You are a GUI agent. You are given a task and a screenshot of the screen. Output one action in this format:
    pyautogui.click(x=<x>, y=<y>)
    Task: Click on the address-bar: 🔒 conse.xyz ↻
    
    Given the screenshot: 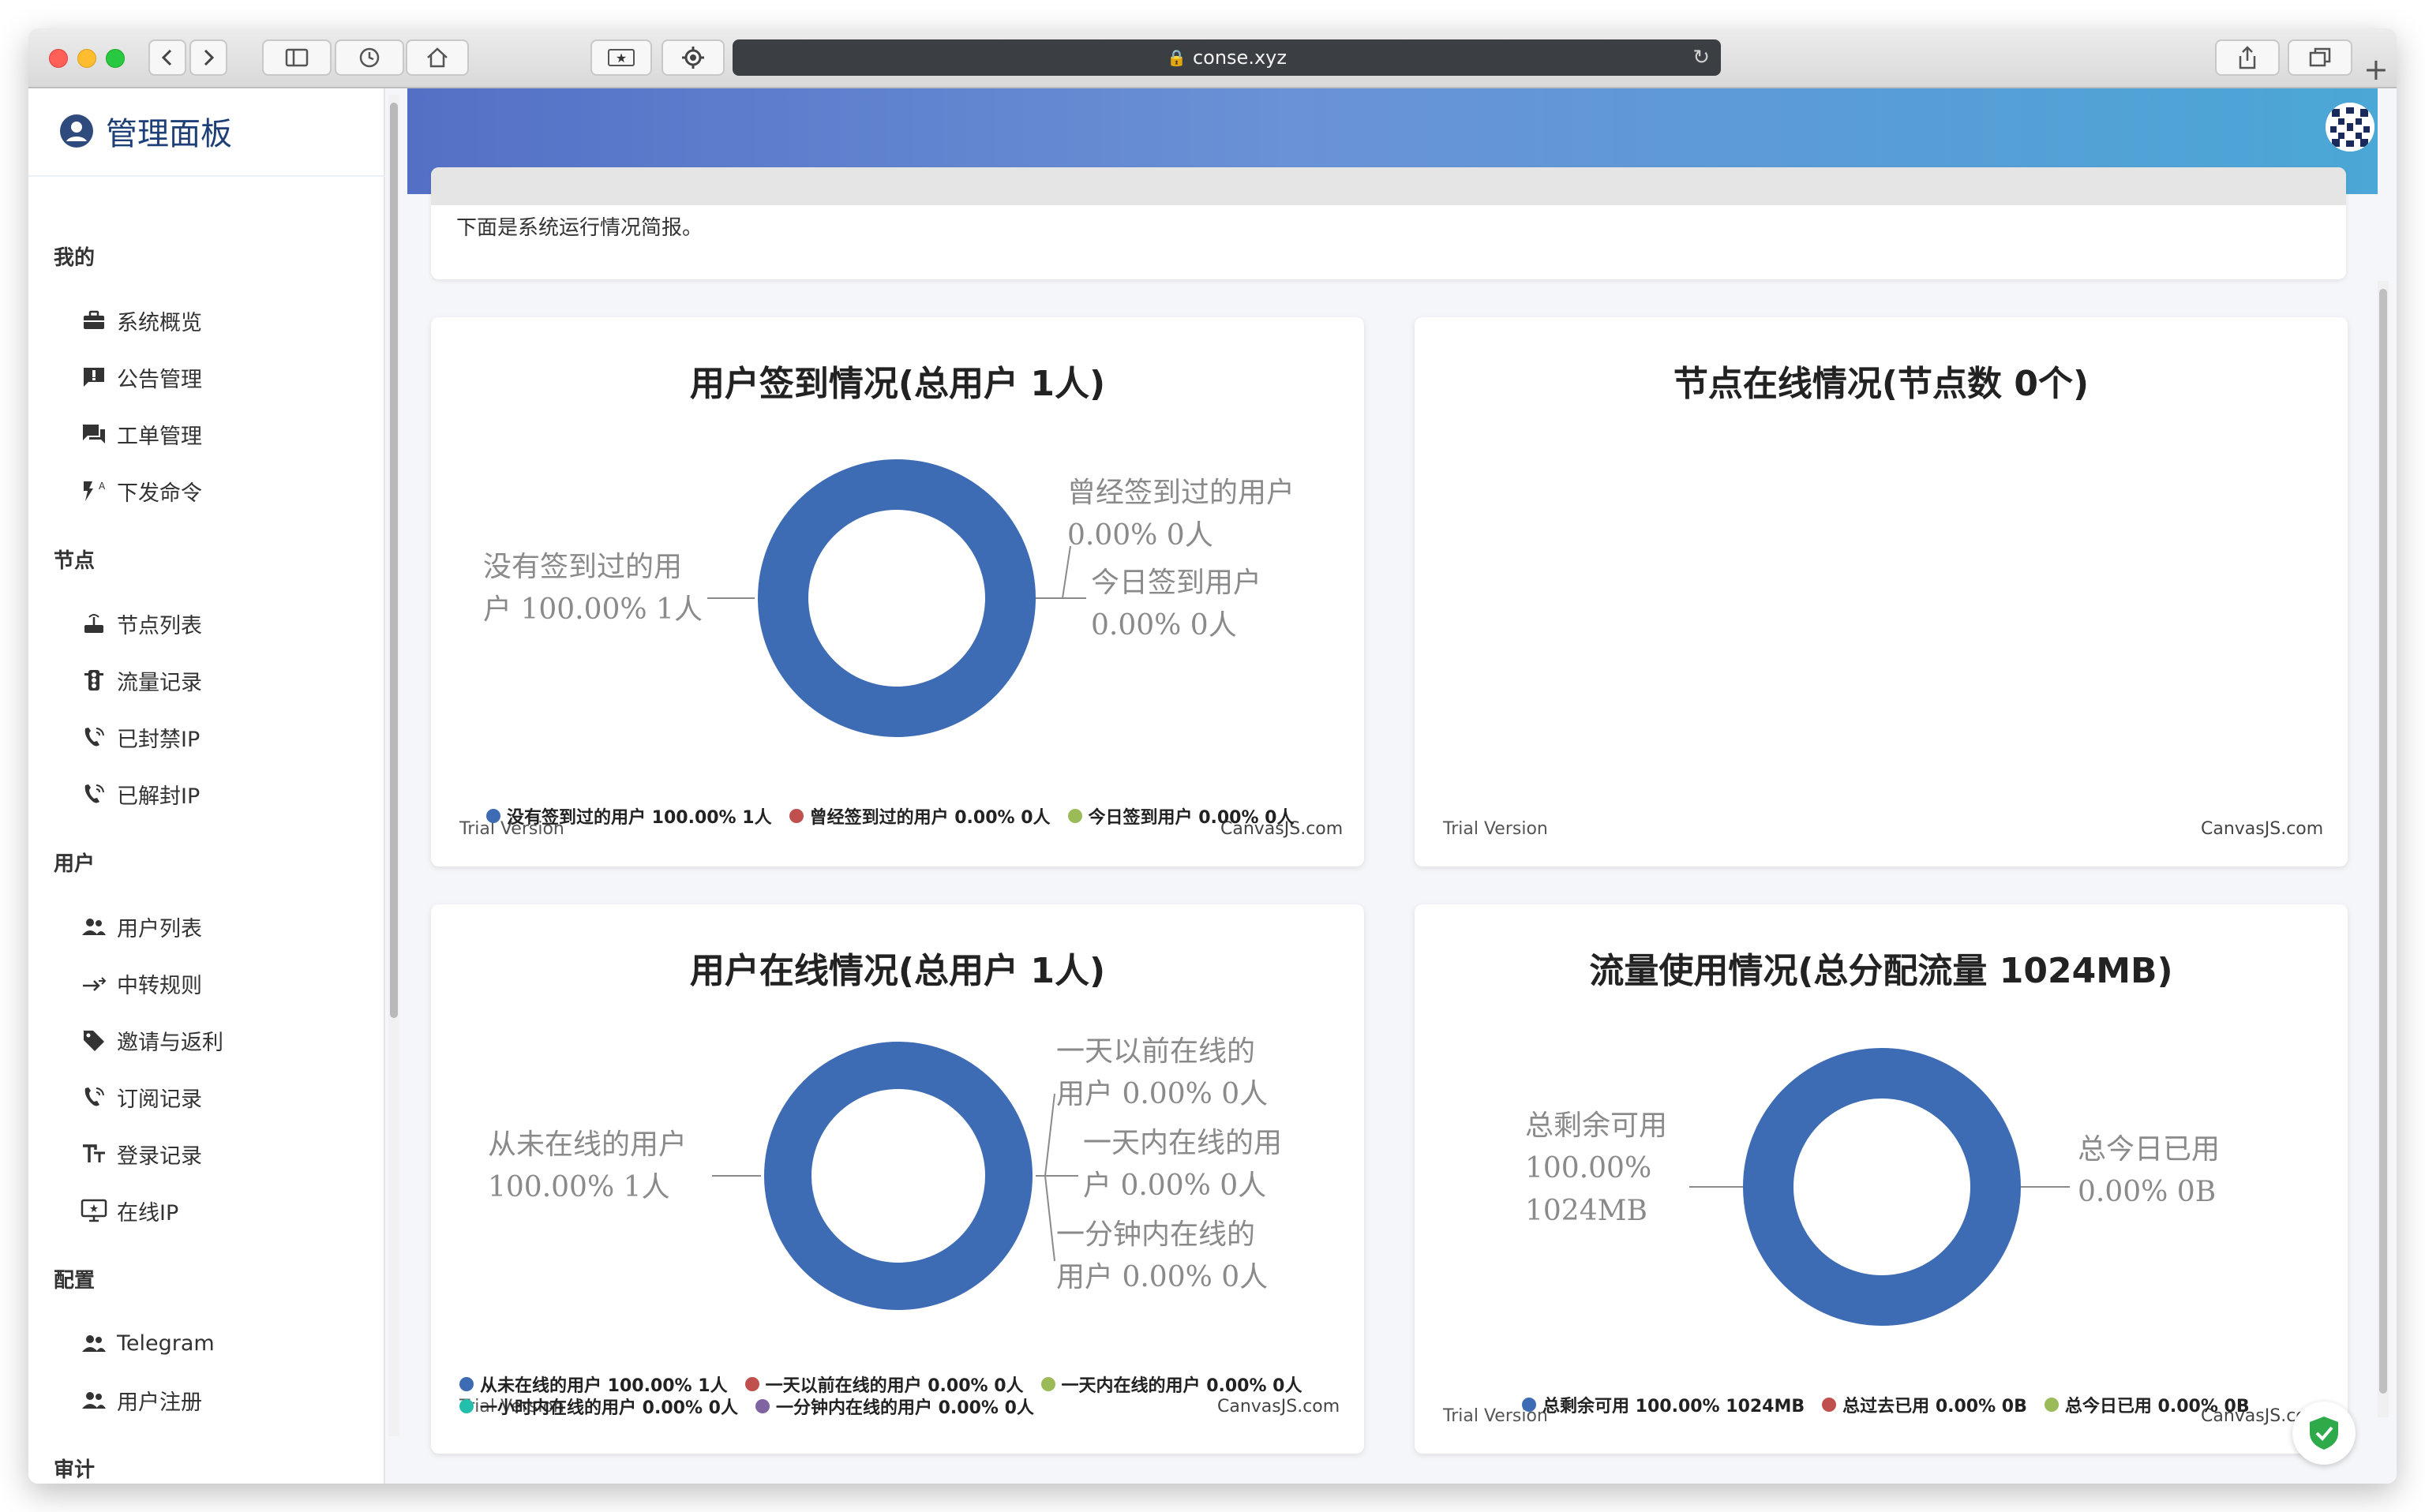 What is the action you would take?
    pyautogui.click(x=1227, y=58)
    